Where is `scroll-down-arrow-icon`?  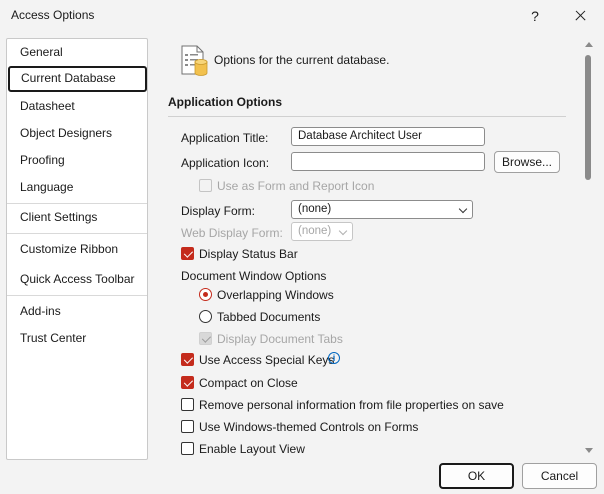
scroll-down-arrow-icon is located at coordinates (589, 450).